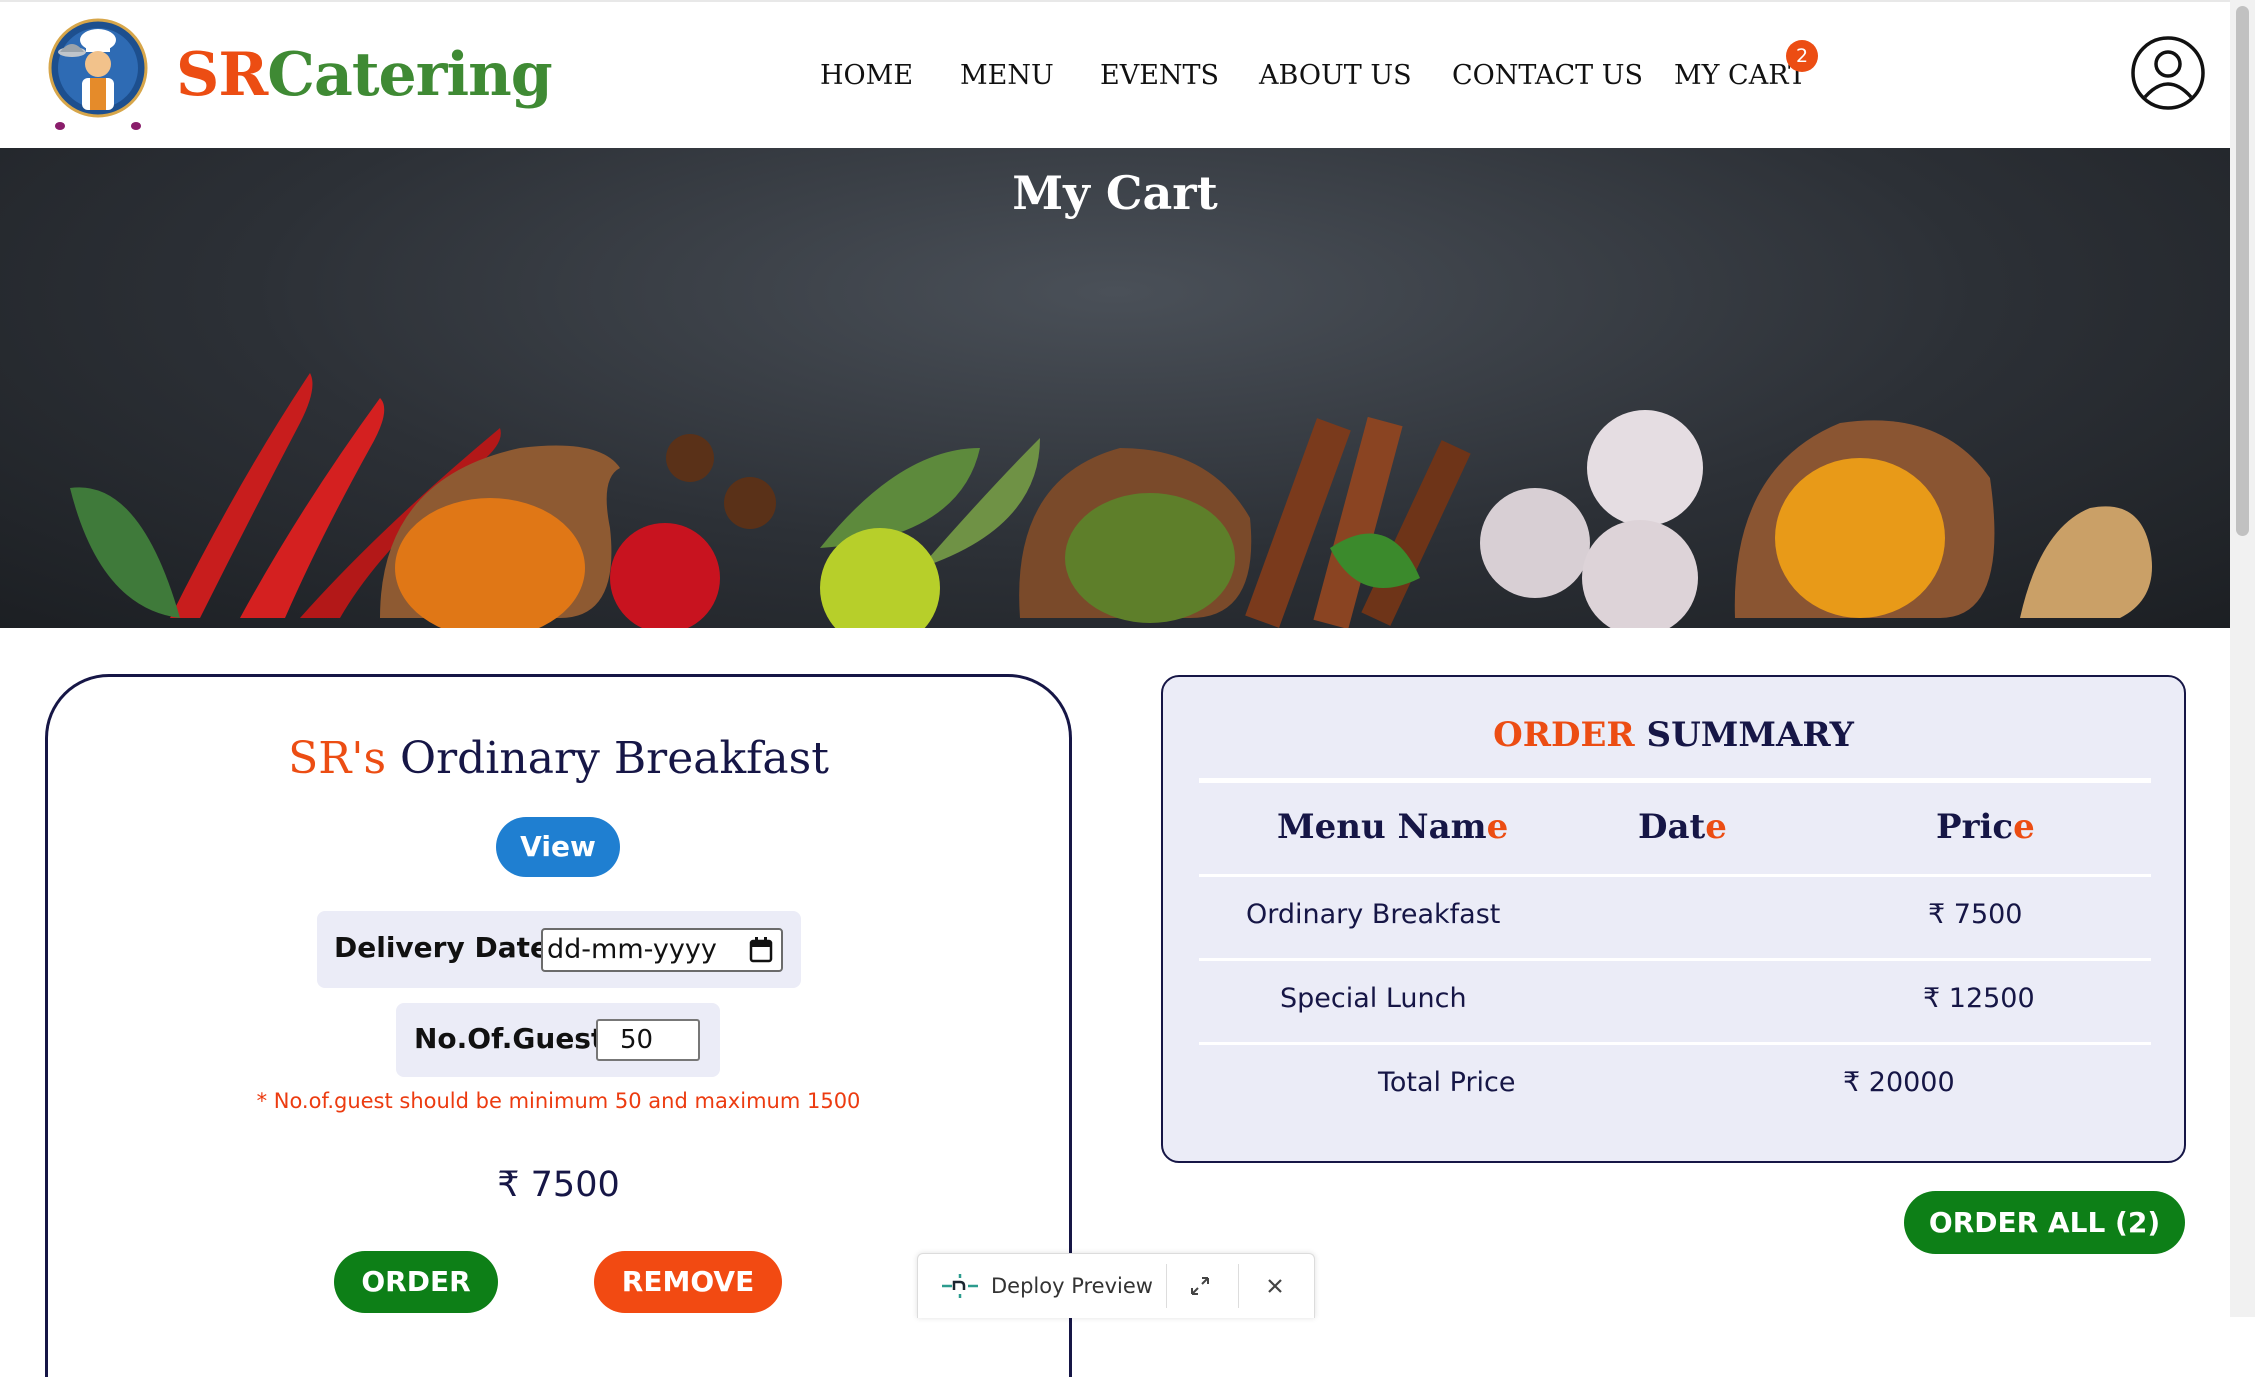 The height and width of the screenshot is (1377, 2255). I want to click on nav-about-us: ABOUT US, so click(1335, 75).